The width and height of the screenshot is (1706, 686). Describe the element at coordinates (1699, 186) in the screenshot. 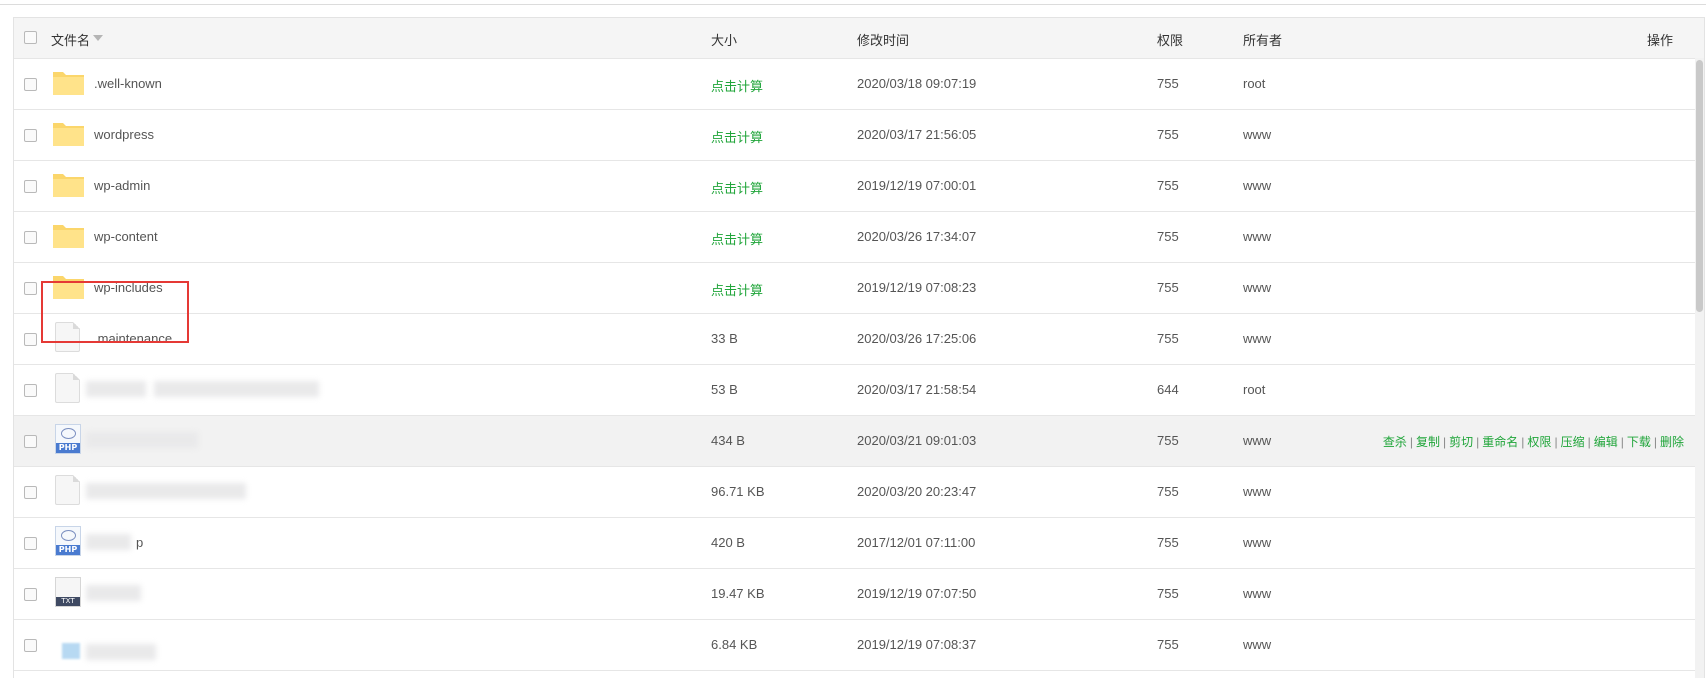

I see `scrollbar-thumb` at that location.